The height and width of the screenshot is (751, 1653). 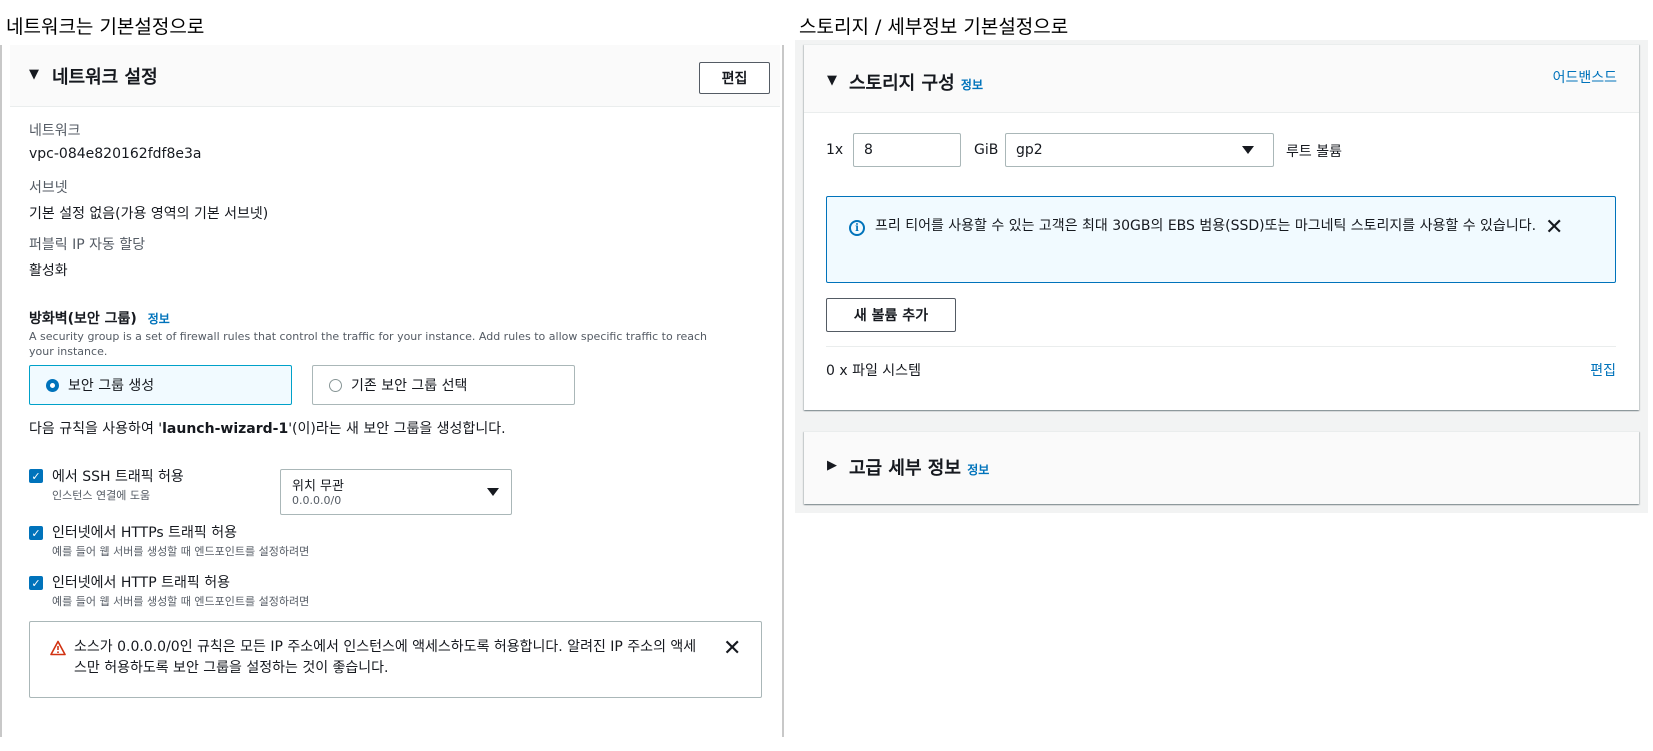 I want to click on http-checkbox: ✓, so click(x=36, y=583).